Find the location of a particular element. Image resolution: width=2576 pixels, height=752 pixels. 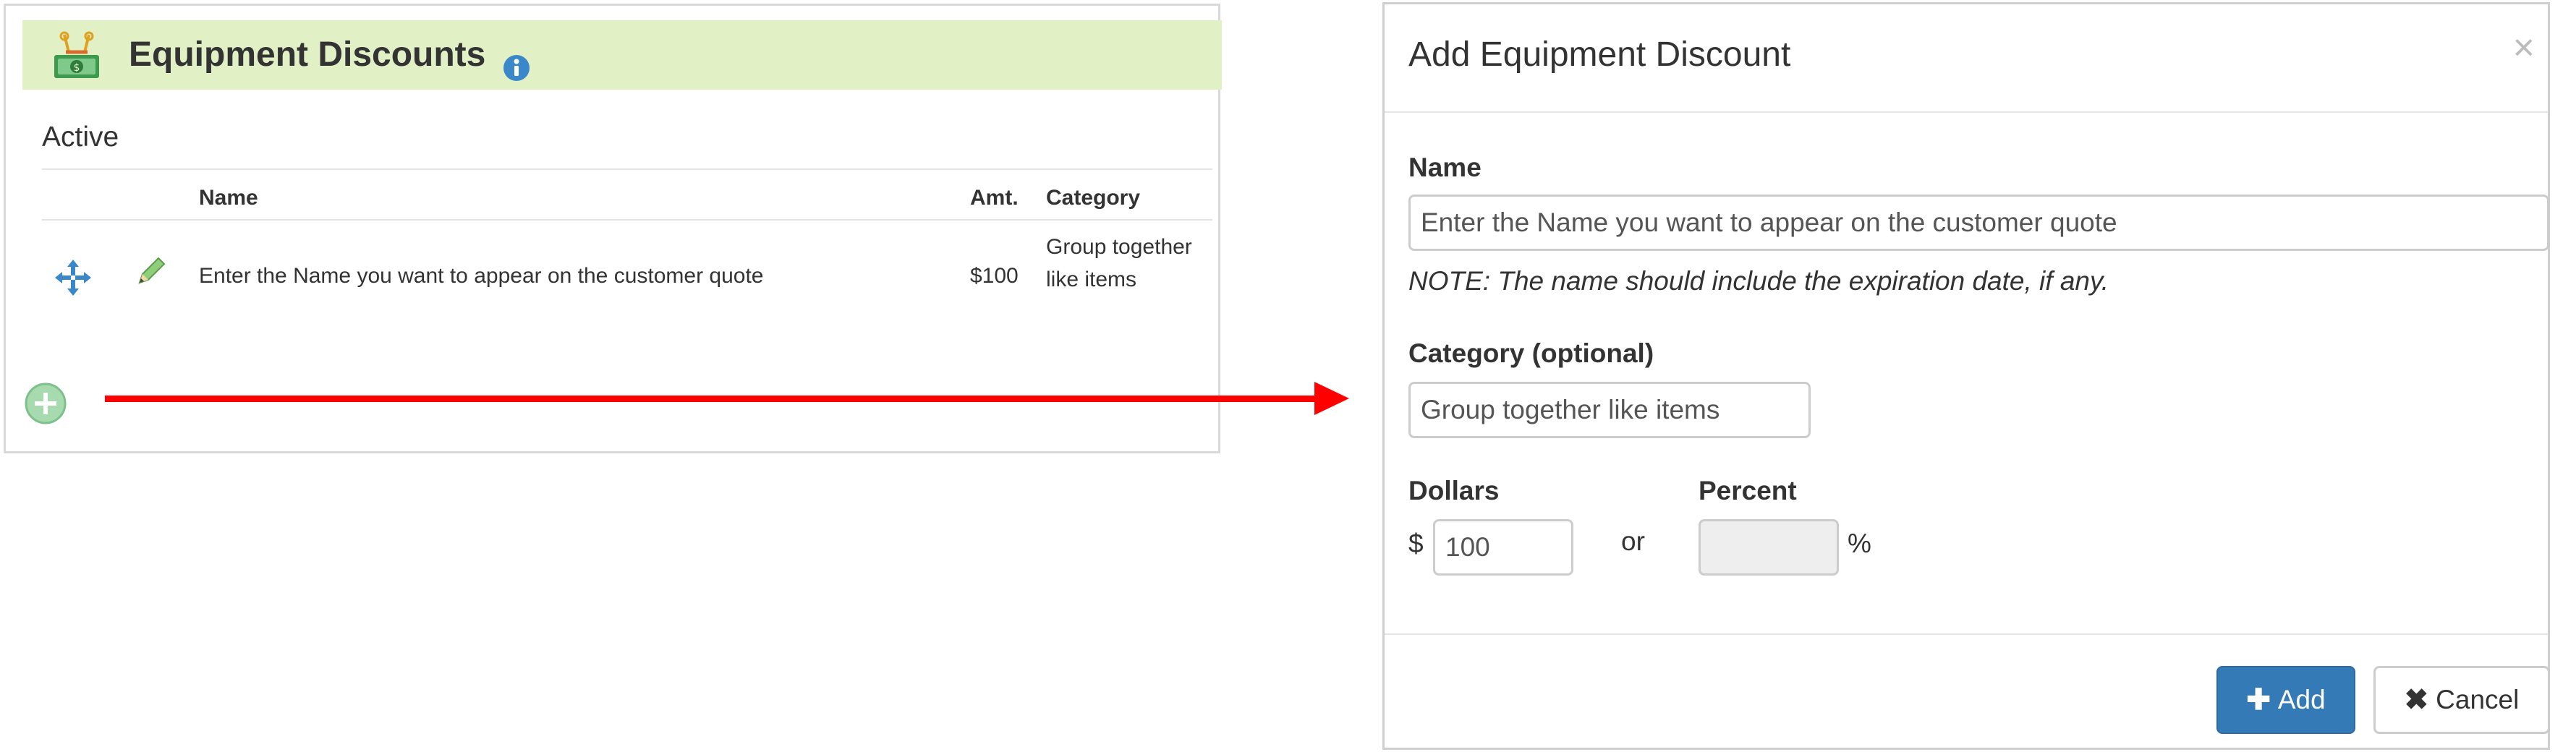

row-category: Group together like items is located at coordinates (1119, 263).